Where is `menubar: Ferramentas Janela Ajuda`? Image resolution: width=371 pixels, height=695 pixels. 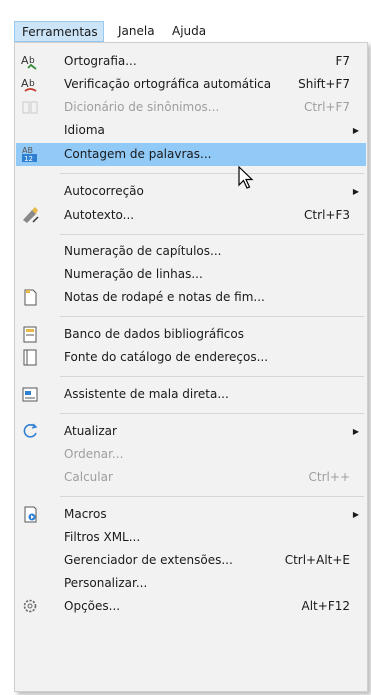 menubar: Ferramentas Janela Ajuda is located at coordinates (185, 21).